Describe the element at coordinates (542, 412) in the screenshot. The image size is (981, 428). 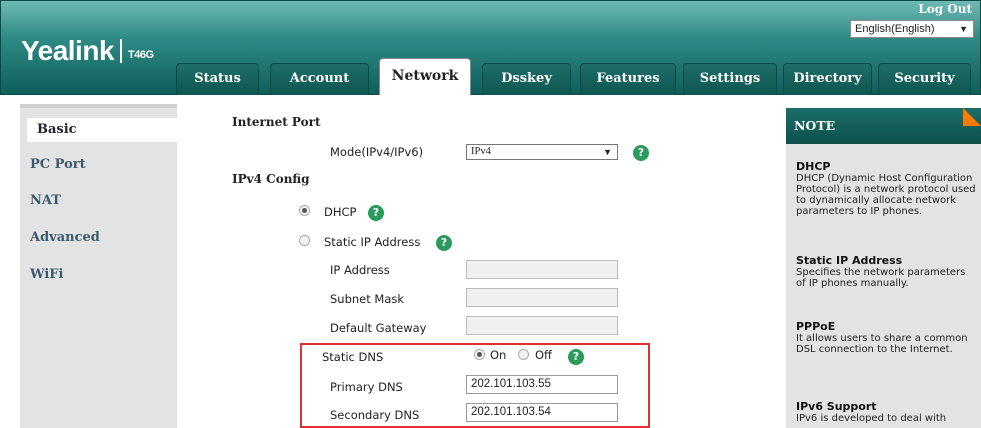
I see `secondary-dns-field: 202.101.103.54` at that location.